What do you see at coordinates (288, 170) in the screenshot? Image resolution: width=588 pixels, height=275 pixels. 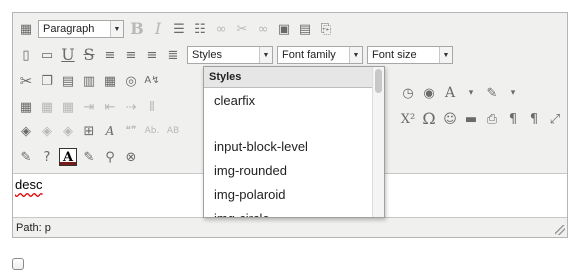 I see `dropdown-item-img-rounded: img-rounded` at bounding box center [288, 170].